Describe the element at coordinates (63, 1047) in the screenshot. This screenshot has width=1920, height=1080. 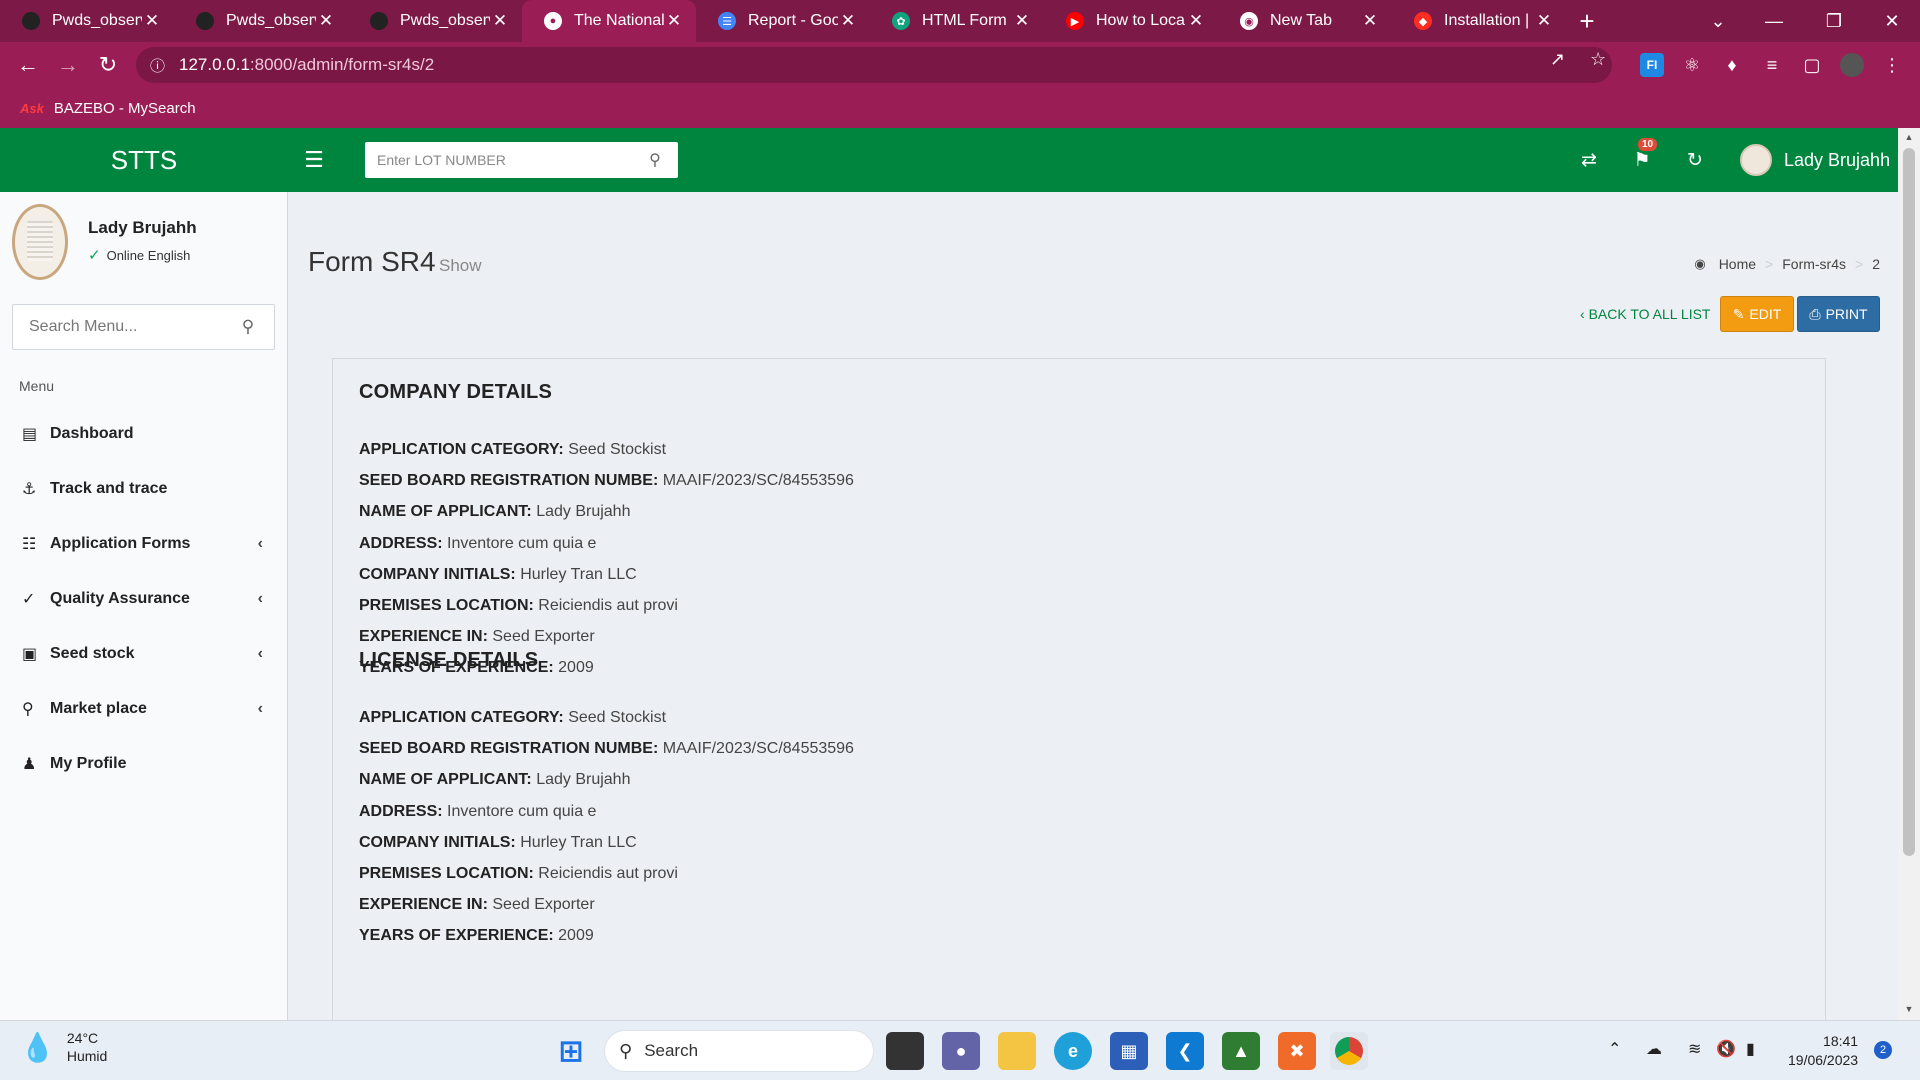
I see `weather-widget: 💧 24°C Humid` at that location.